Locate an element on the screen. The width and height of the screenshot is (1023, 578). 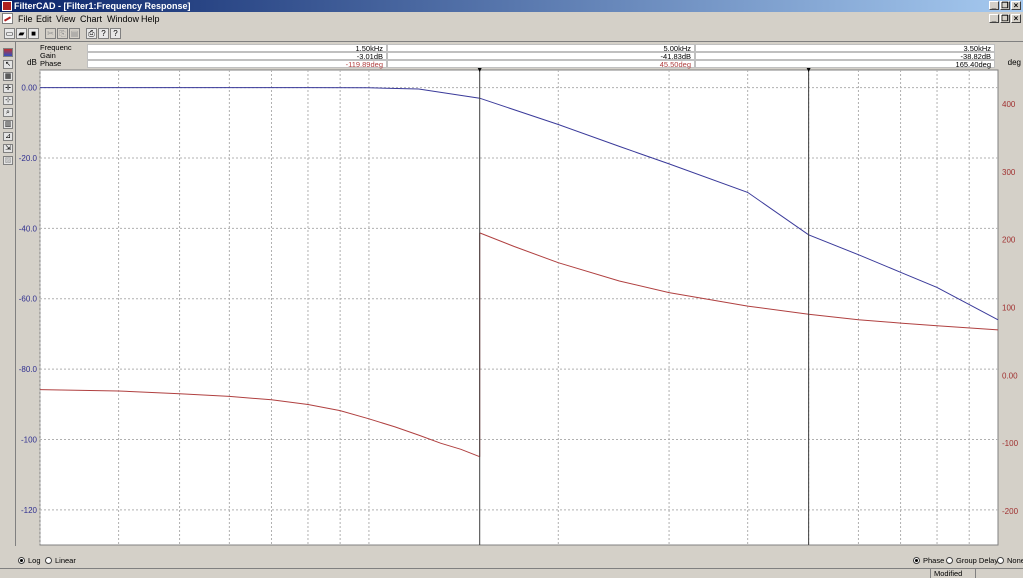
y-tick-label-right: 0.00 is located at coordinates (1010, 375).